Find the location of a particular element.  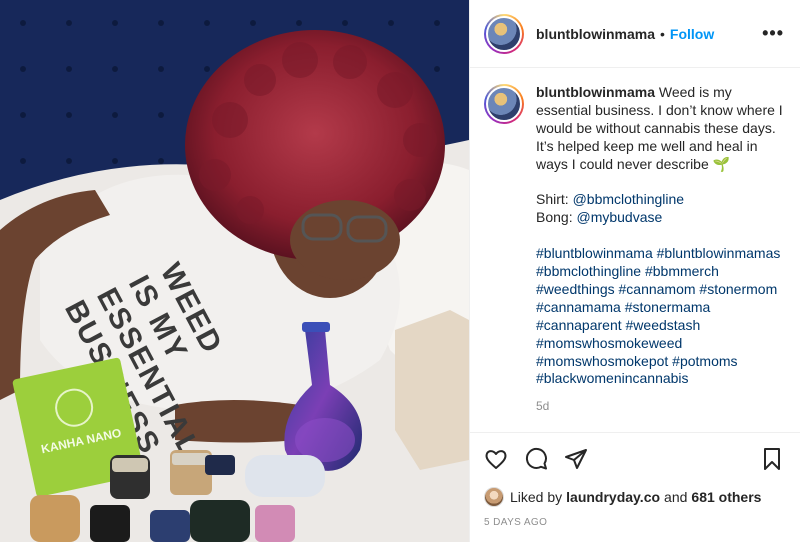

post-date: 5 DAYS AGO is located at coordinates (634, 522).